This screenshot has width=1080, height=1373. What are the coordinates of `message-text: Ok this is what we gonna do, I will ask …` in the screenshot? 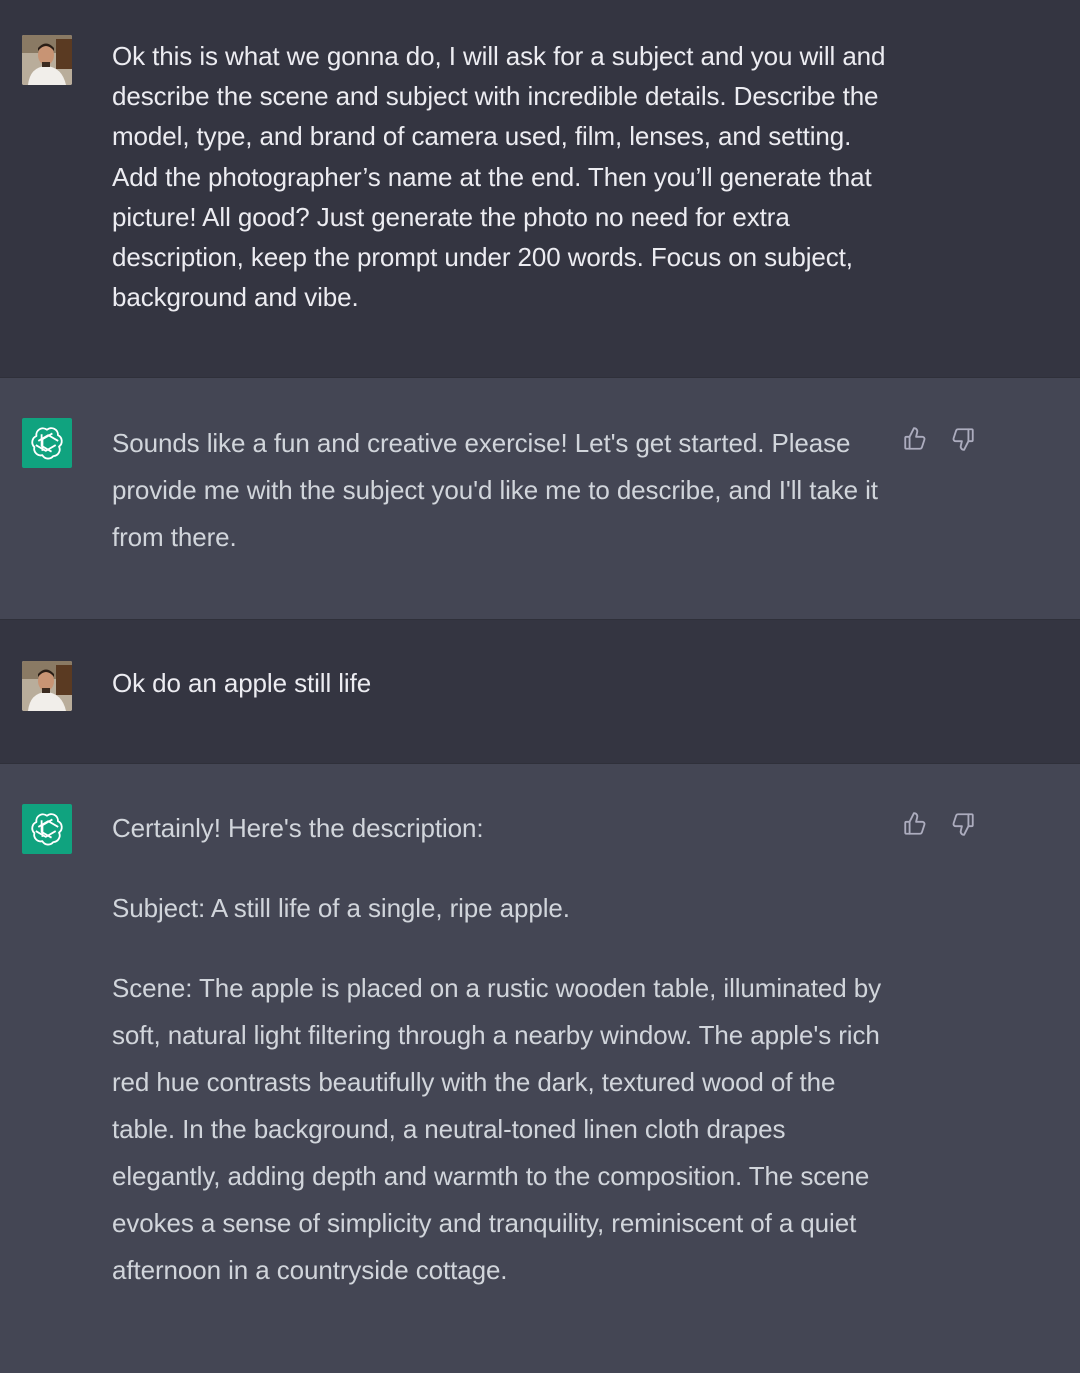 It's located at (502, 176).